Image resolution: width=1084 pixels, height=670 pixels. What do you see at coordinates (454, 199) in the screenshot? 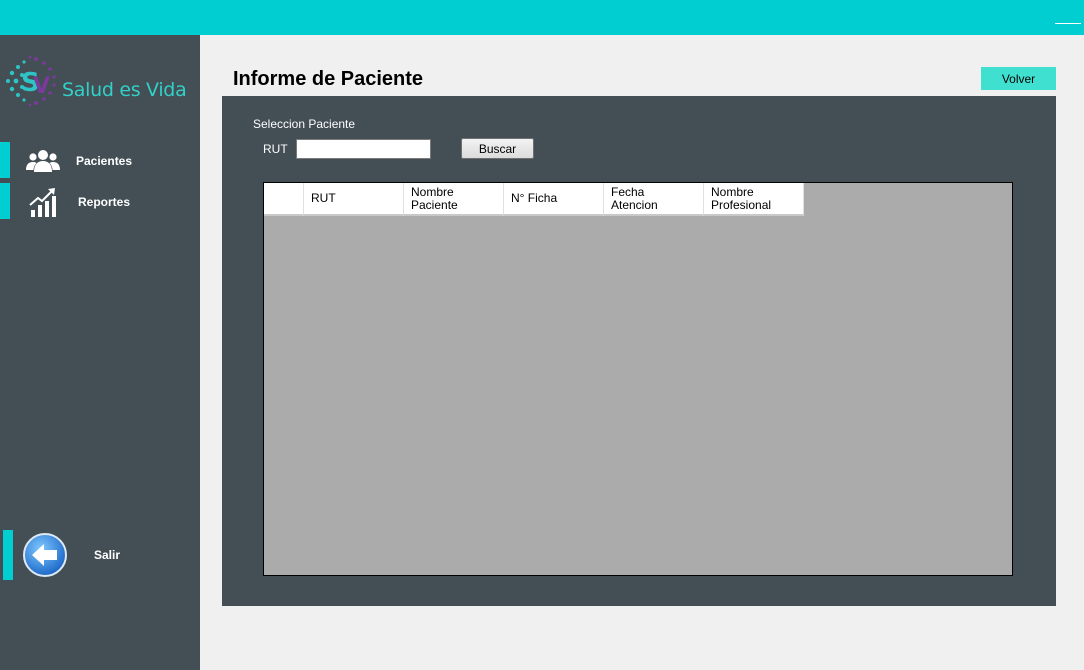
I see `column-header-nombre-paciente: Nombre Paciente` at bounding box center [454, 199].